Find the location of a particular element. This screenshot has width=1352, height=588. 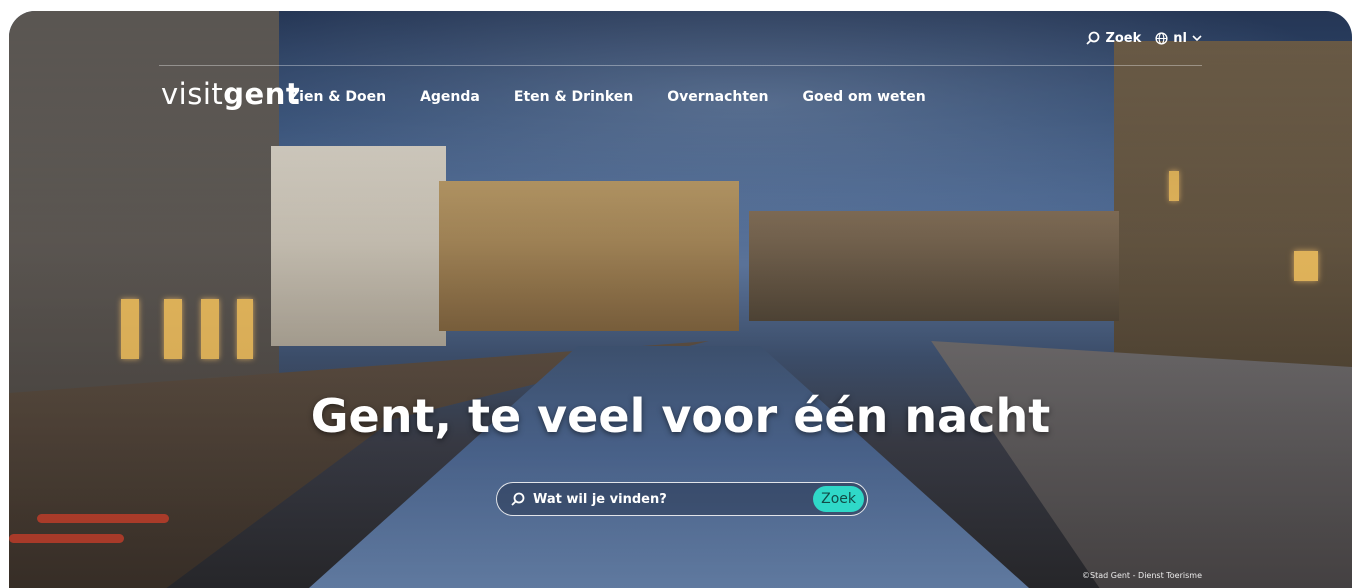

hero-search-bar: Zoek is located at coordinates (682, 499).